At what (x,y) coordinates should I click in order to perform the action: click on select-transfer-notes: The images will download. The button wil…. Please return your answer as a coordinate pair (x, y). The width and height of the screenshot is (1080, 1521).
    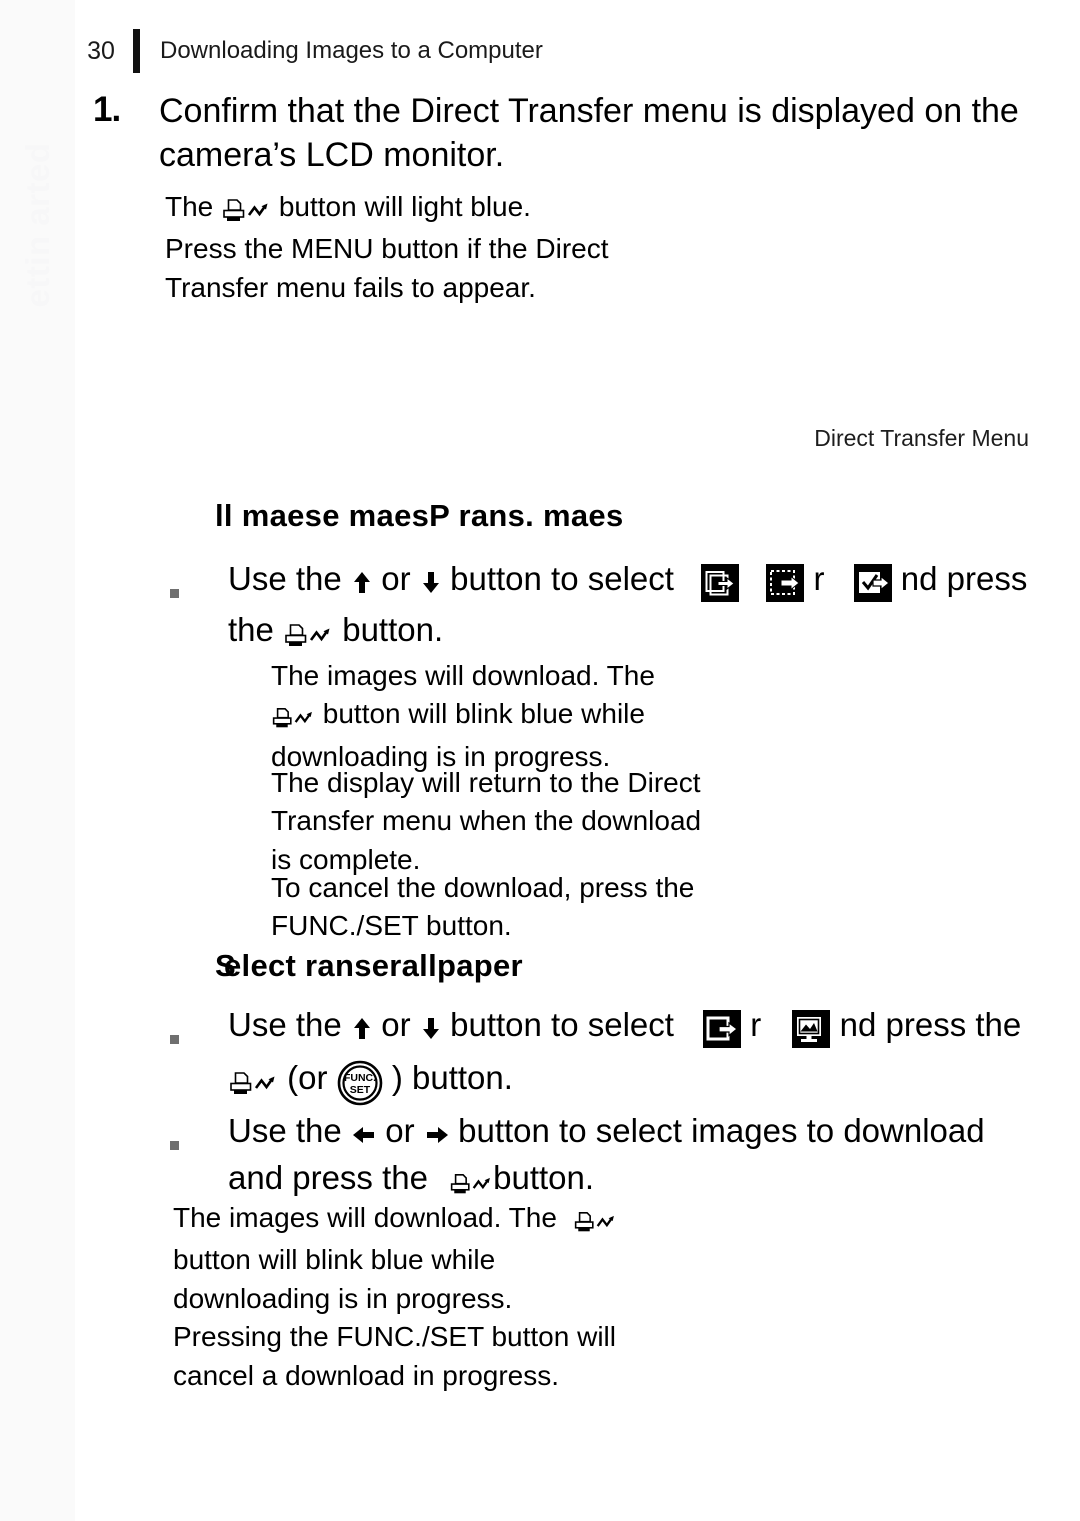
    Looking at the image, I should click on (453, 1298).